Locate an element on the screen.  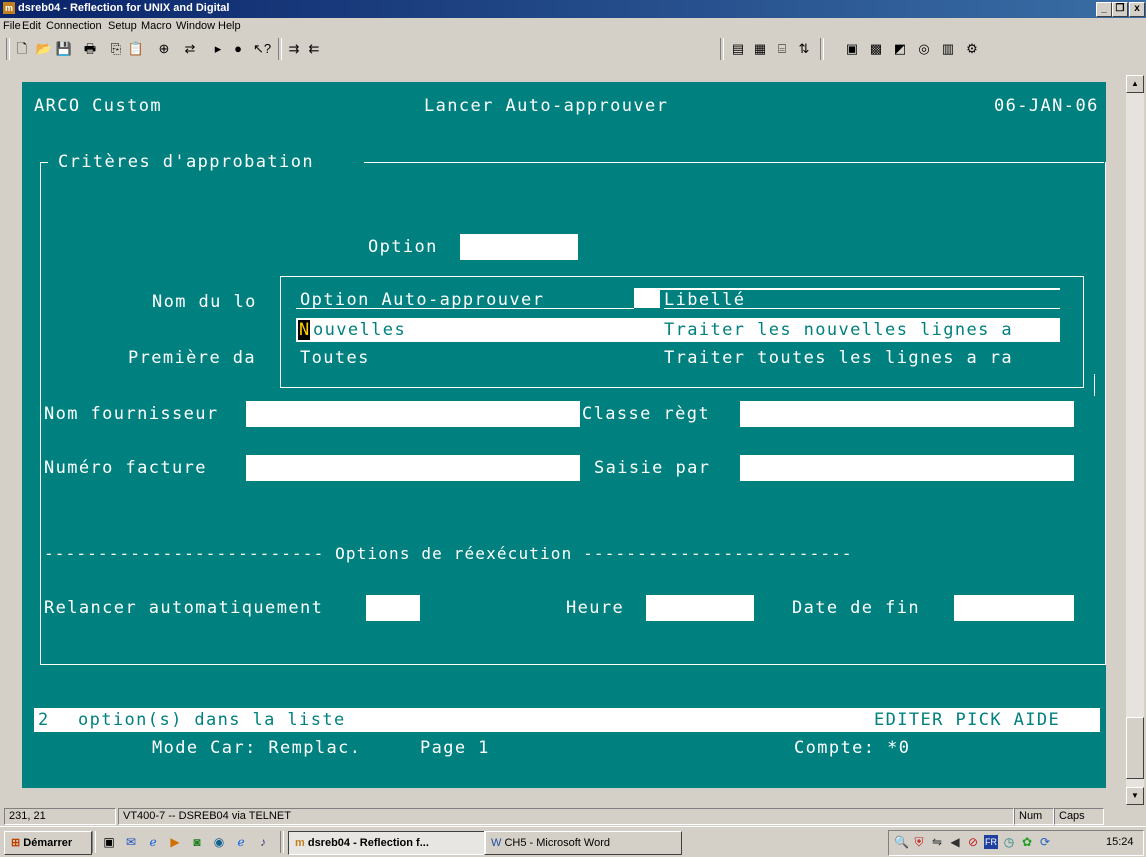
menu-setup: Setup is located at coordinates (122, 26).